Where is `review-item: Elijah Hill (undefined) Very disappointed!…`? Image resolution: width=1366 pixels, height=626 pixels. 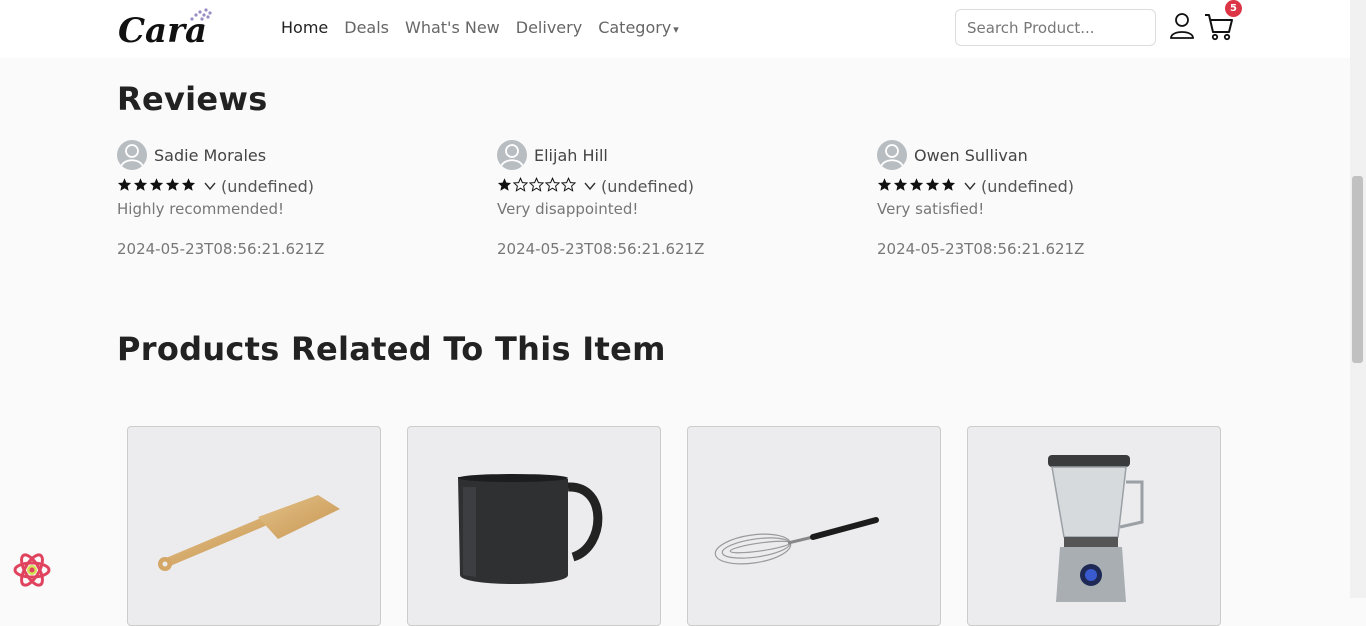
review-item: Elijah Hill (undefined) Very disappointed!… is located at coordinates (667, 199).